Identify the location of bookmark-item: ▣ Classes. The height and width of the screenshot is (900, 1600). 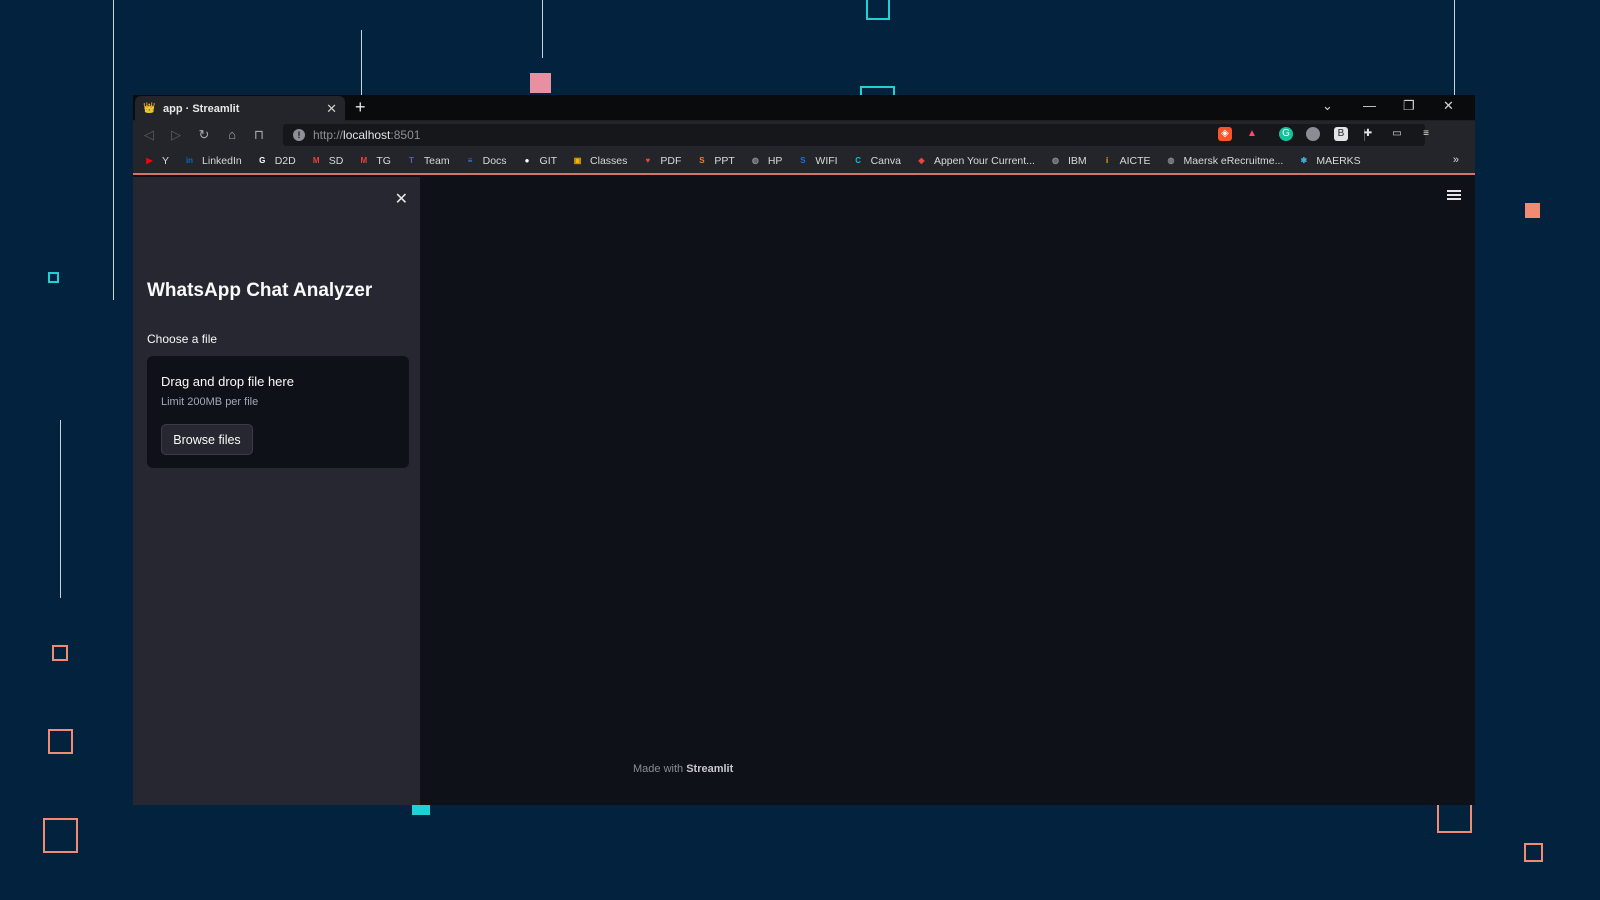
(599, 161).